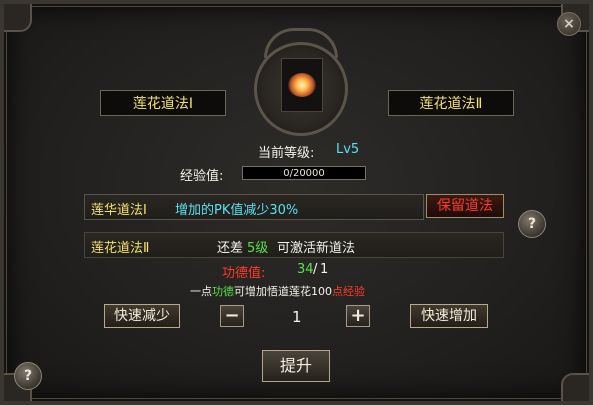  What do you see at coordinates (348, 291) in the screenshot?
I see `hint-exp-word: 点经验` at bounding box center [348, 291].